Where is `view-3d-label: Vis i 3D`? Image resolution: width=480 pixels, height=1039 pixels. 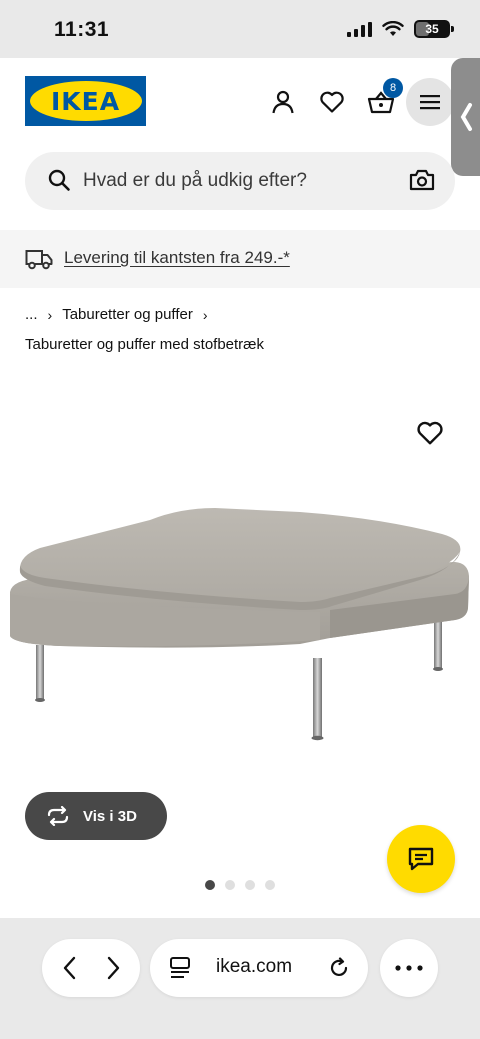 view-3d-label: Vis i 3D is located at coordinates (110, 816).